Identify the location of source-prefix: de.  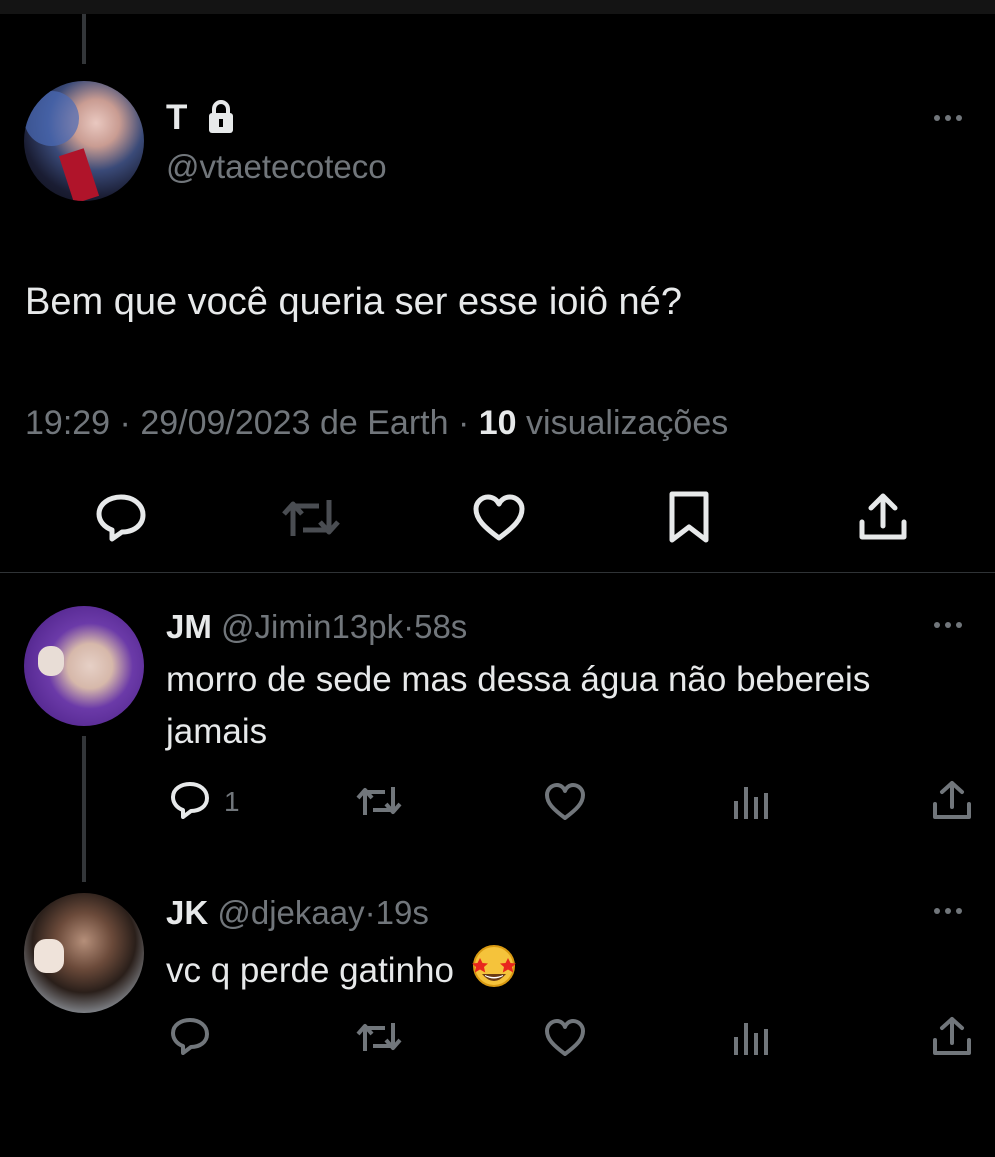
(338, 423).